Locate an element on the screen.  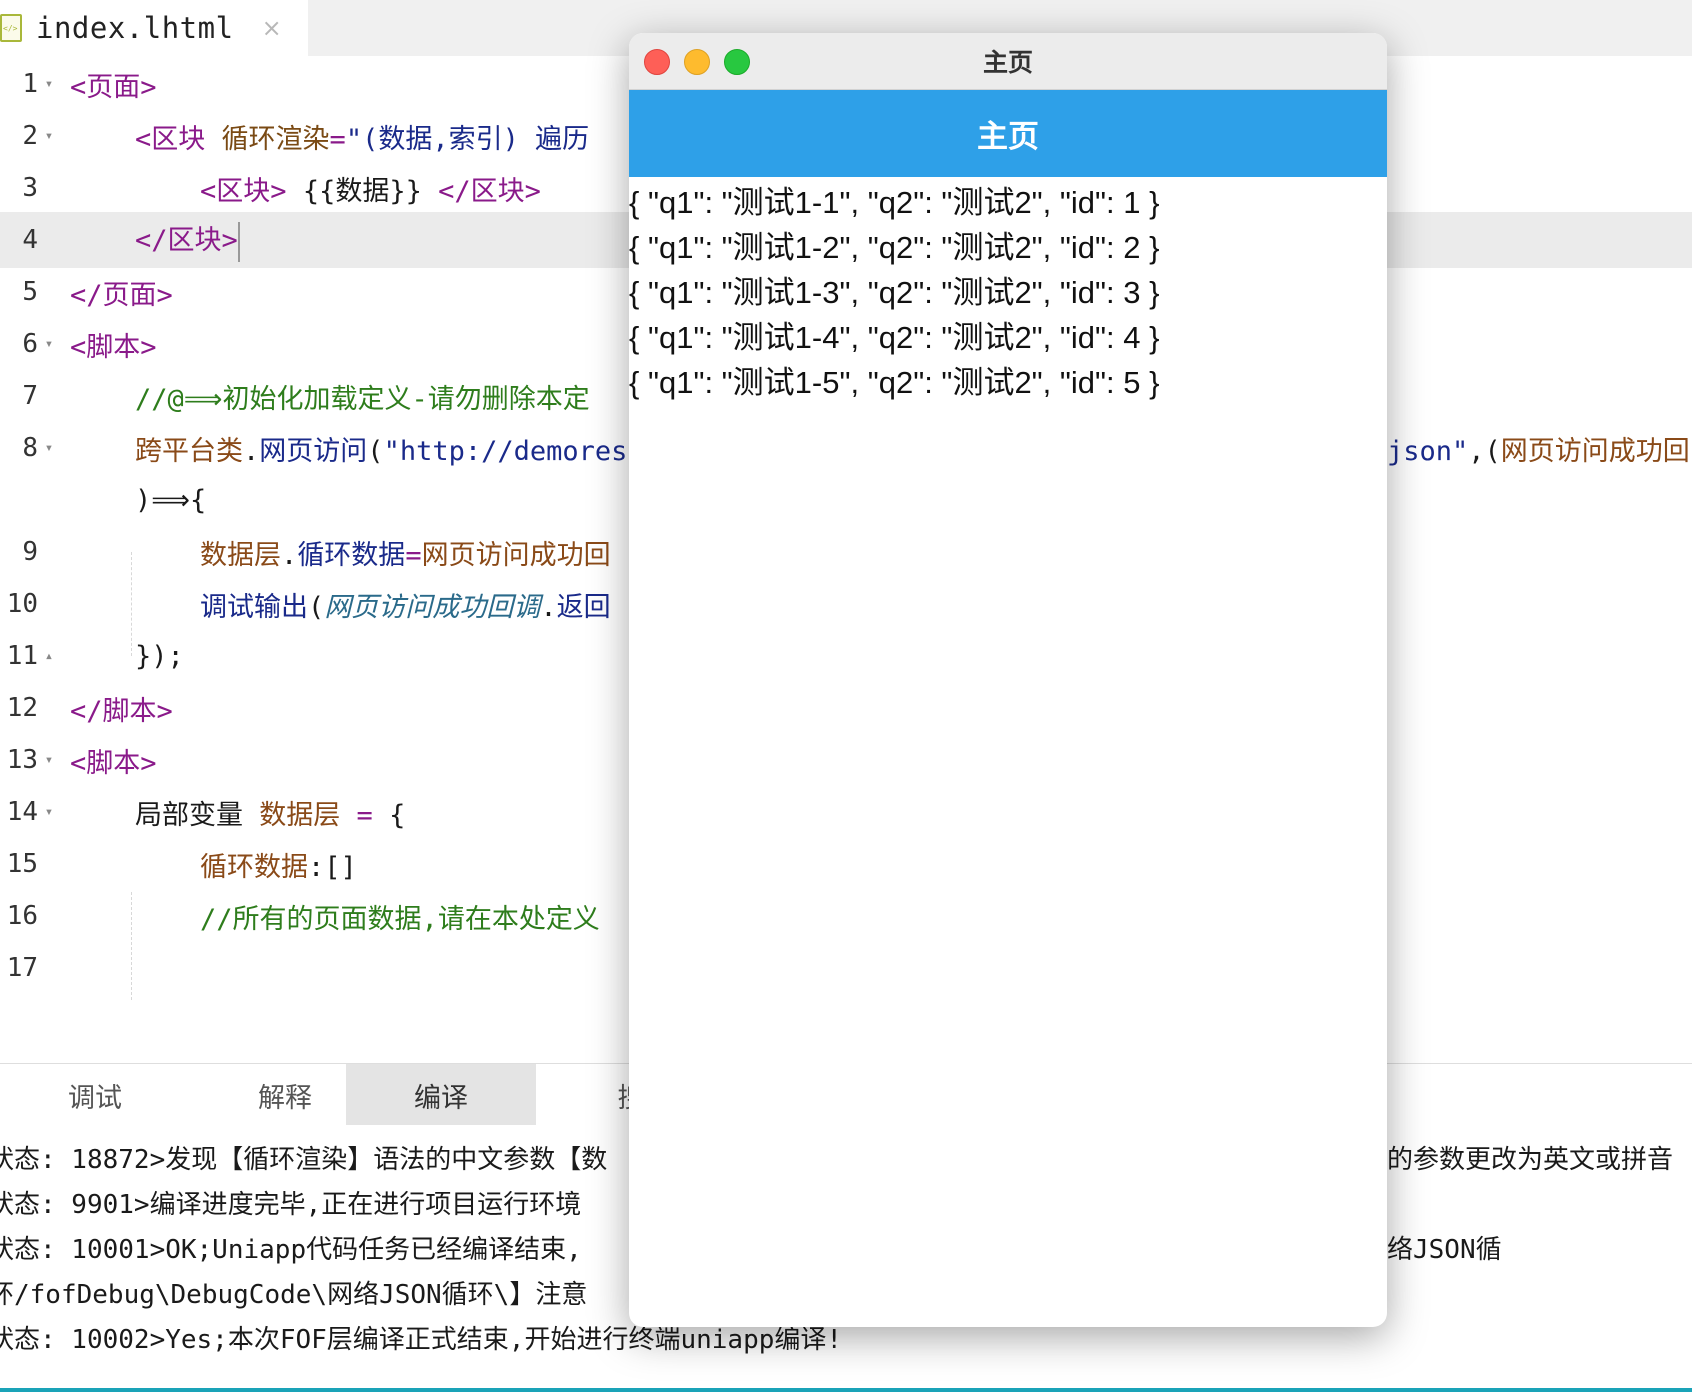
line-number: 9 is located at coordinates (30, 552).